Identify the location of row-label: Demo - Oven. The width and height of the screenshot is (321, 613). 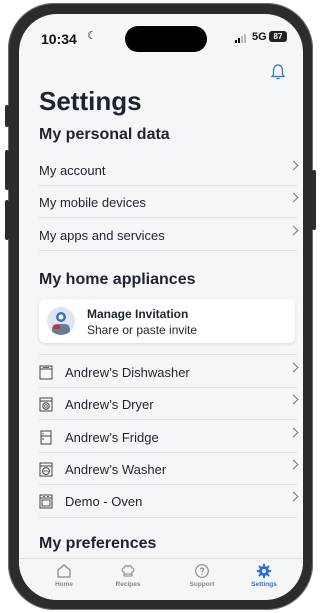
(104, 501).